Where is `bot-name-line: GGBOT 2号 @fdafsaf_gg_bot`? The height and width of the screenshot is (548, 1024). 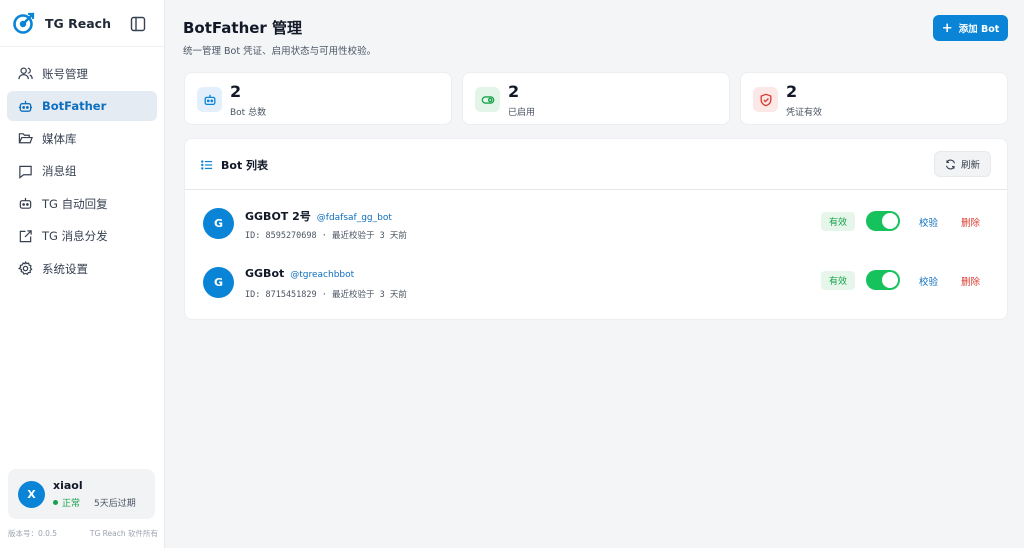
bot-name-line: GGBOT 2号 @fdafsaf_gg_bot is located at coordinates (318, 216).